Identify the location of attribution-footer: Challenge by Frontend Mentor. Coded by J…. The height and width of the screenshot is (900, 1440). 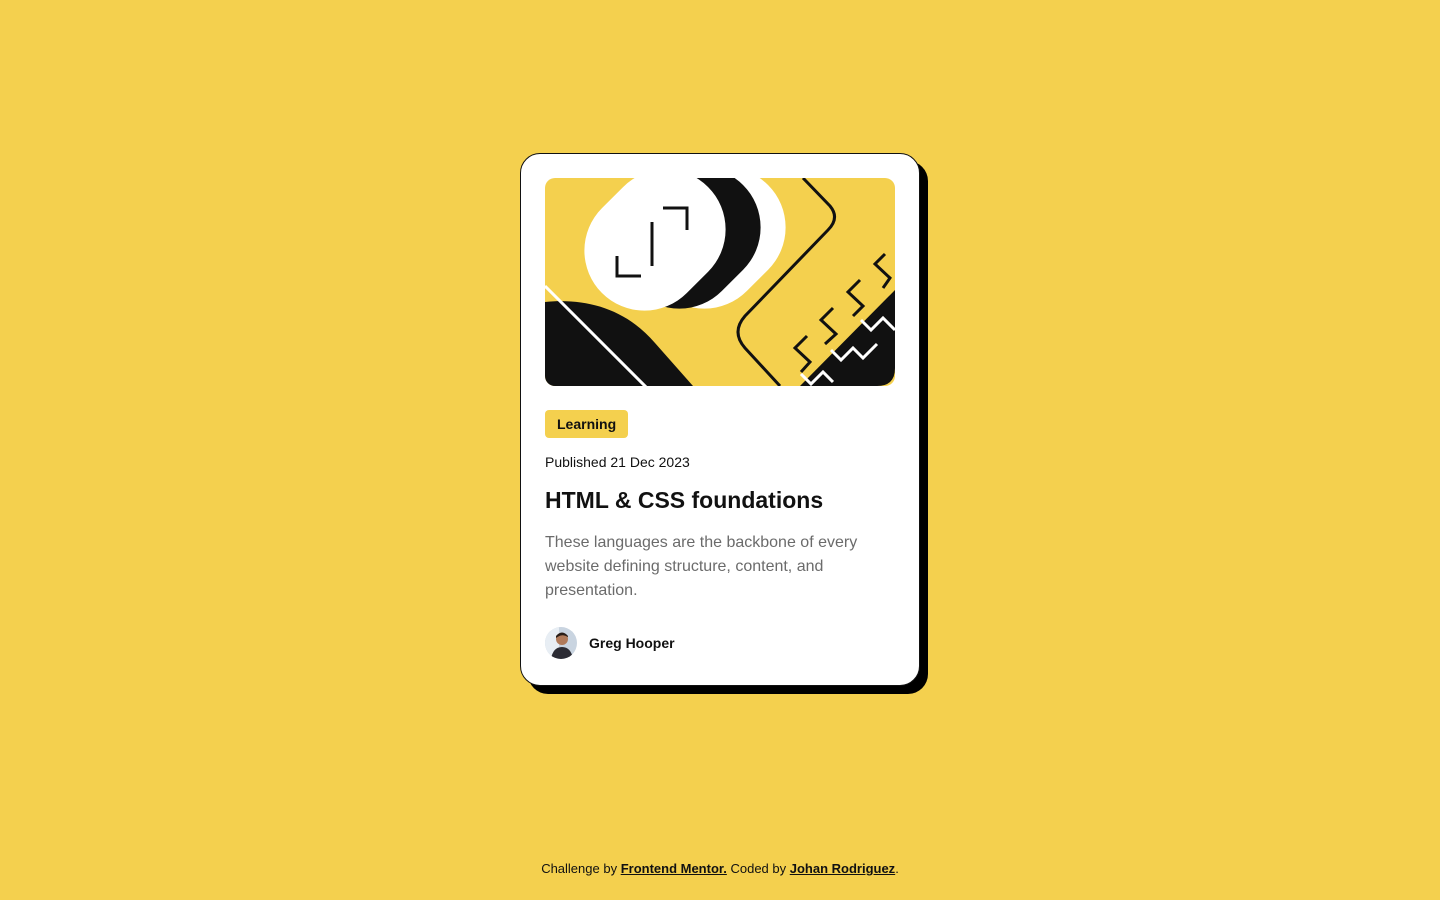
(720, 868).